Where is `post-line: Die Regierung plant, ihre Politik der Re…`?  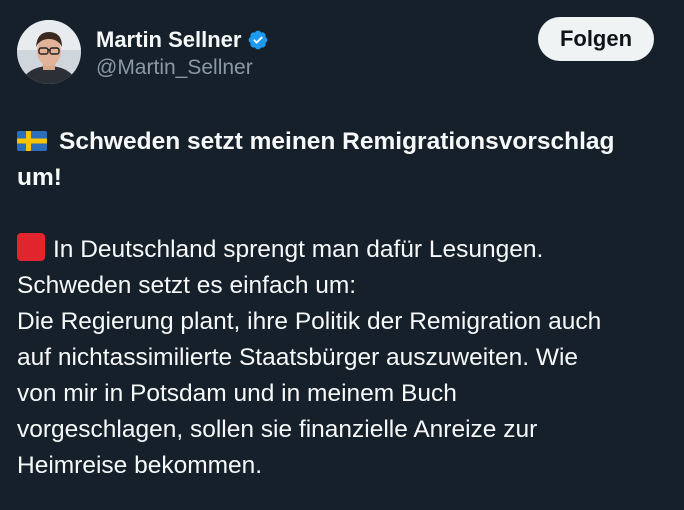
post-line: Die Regierung plant, ihre Politik der Re… is located at coordinates (309, 321).